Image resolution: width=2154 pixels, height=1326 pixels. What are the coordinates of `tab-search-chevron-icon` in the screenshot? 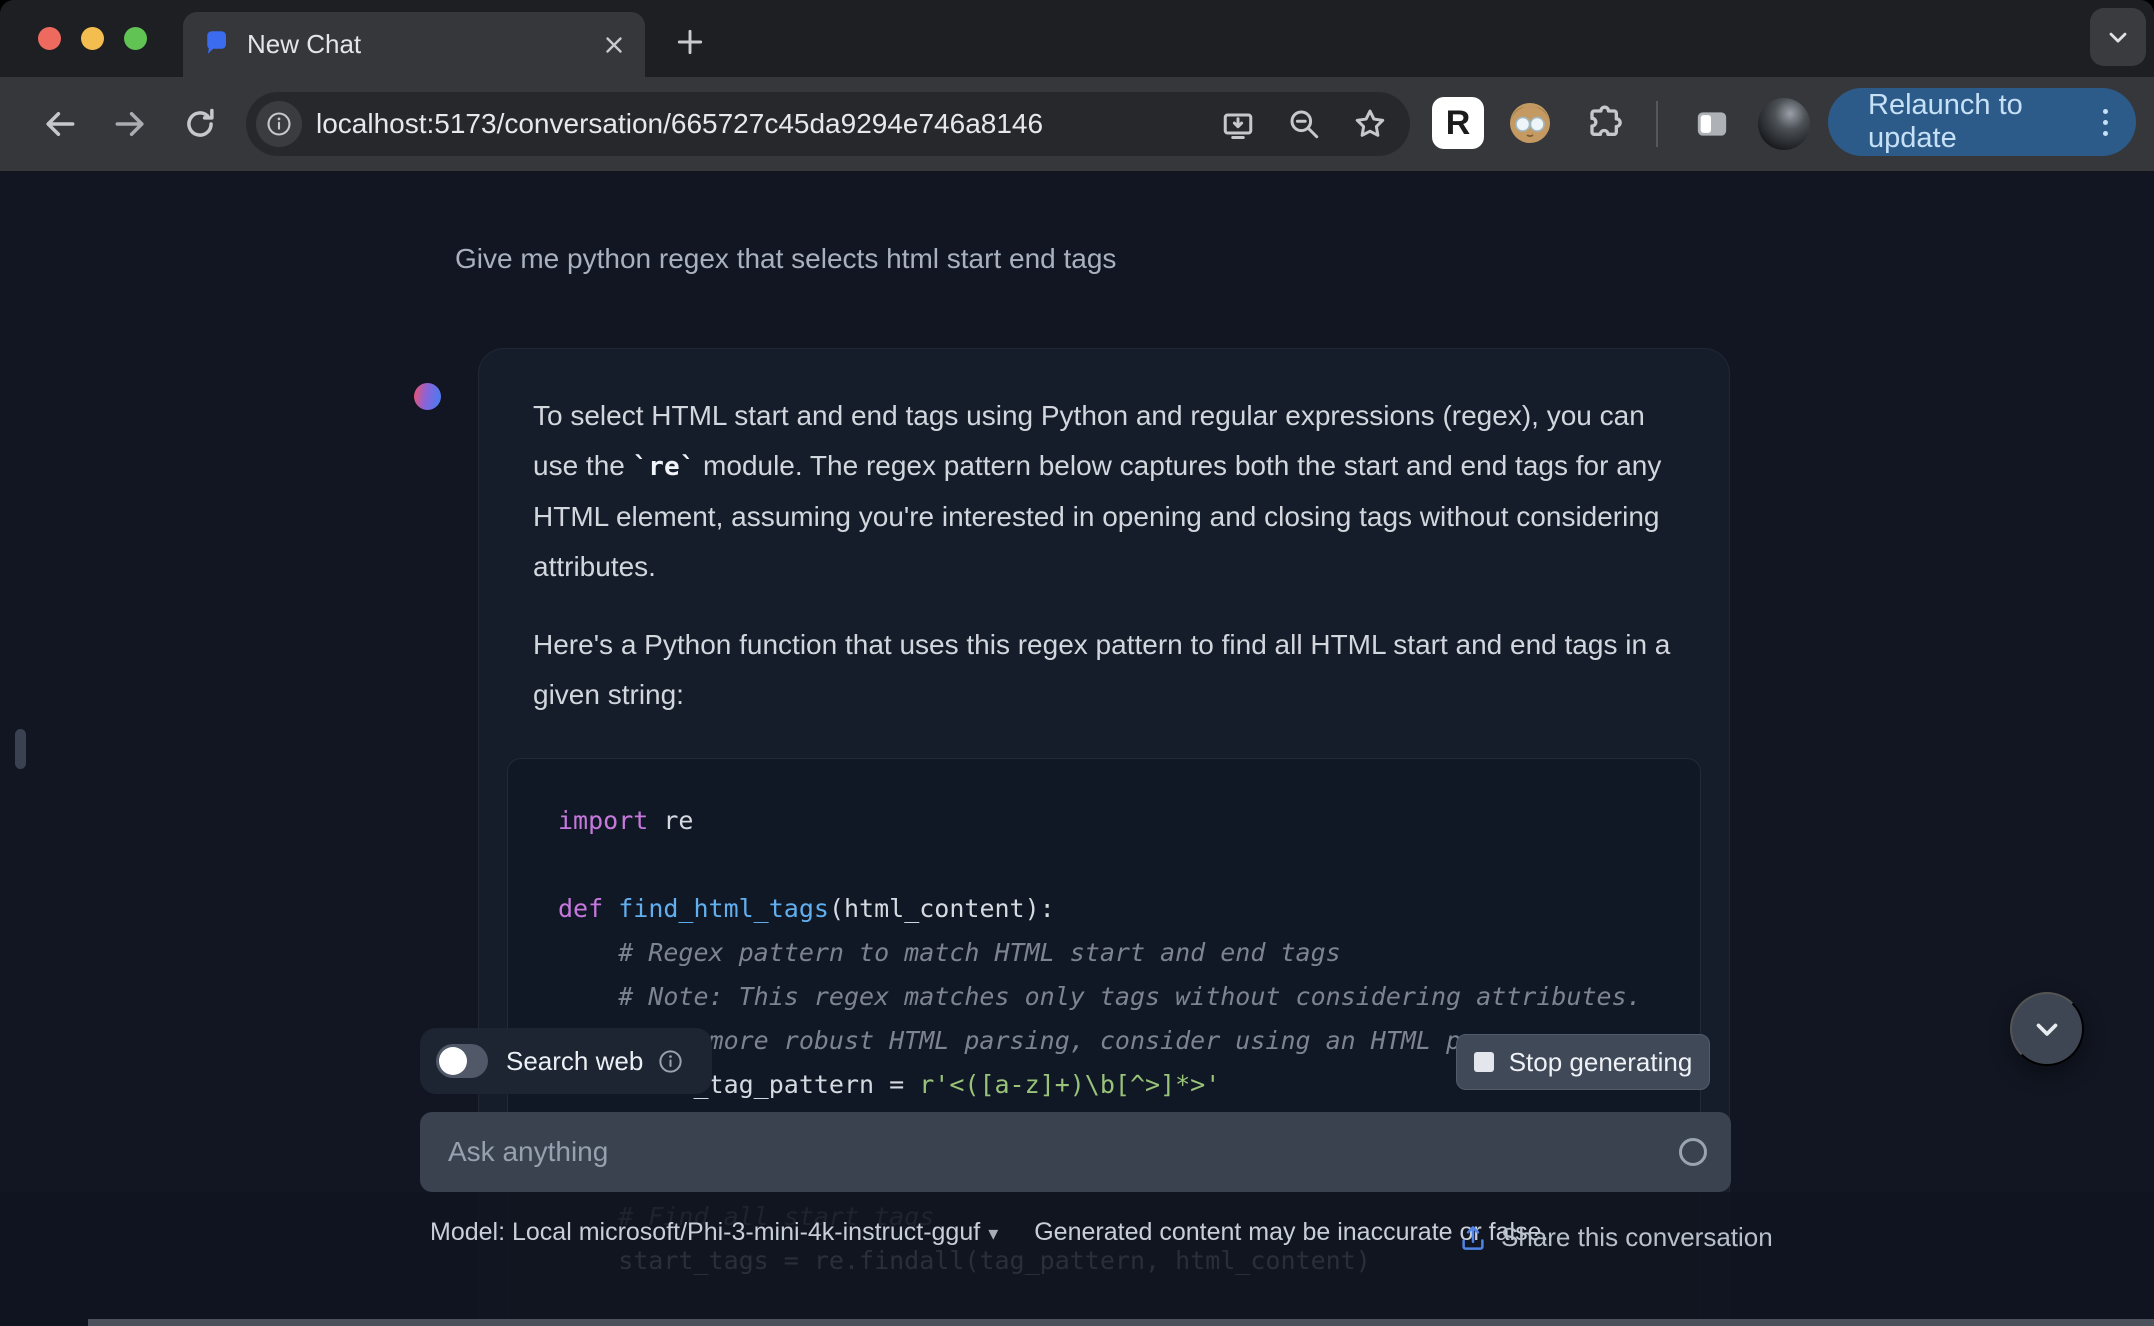 It's located at (2118, 37).